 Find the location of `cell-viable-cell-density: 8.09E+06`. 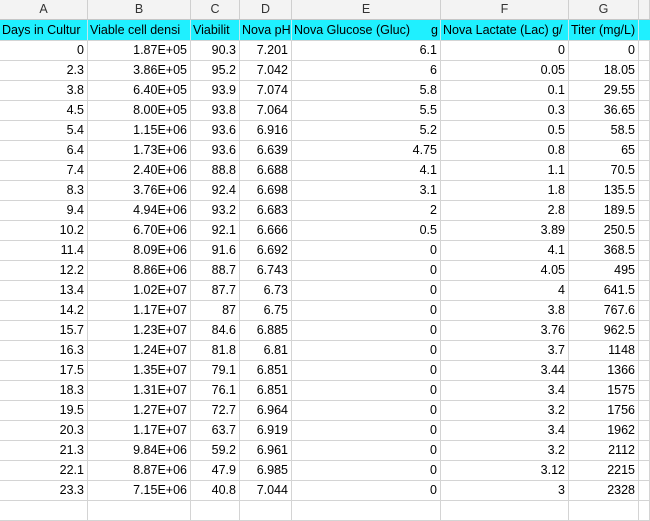

cell-viable-cell-density: 8.09E+06 is located at coordinates (139, 250).